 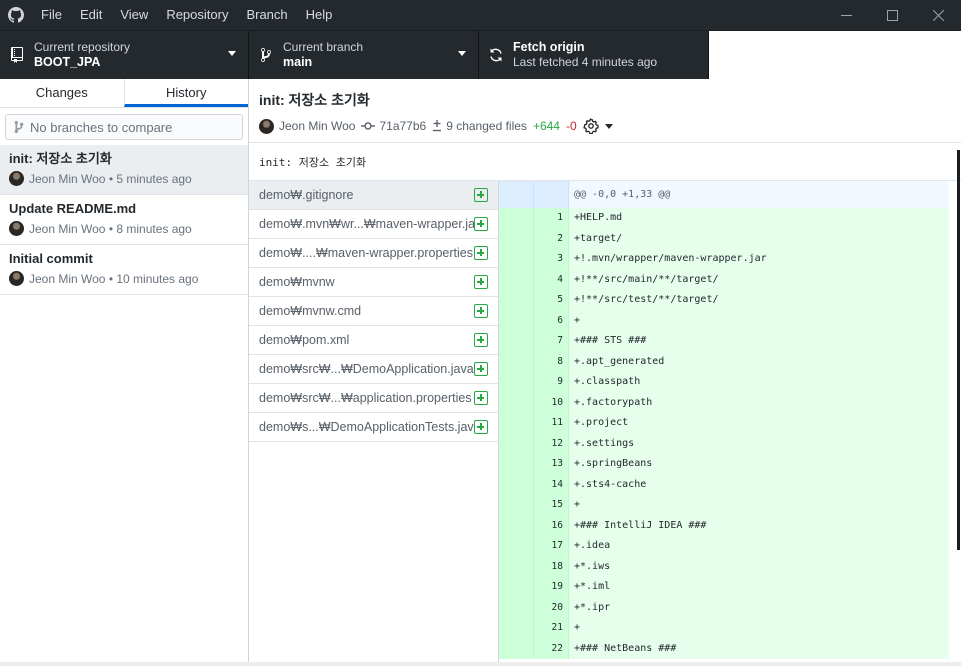 I want to click on title-bar: File Edit View Repository Branch Help, so click(x=480, y=15).